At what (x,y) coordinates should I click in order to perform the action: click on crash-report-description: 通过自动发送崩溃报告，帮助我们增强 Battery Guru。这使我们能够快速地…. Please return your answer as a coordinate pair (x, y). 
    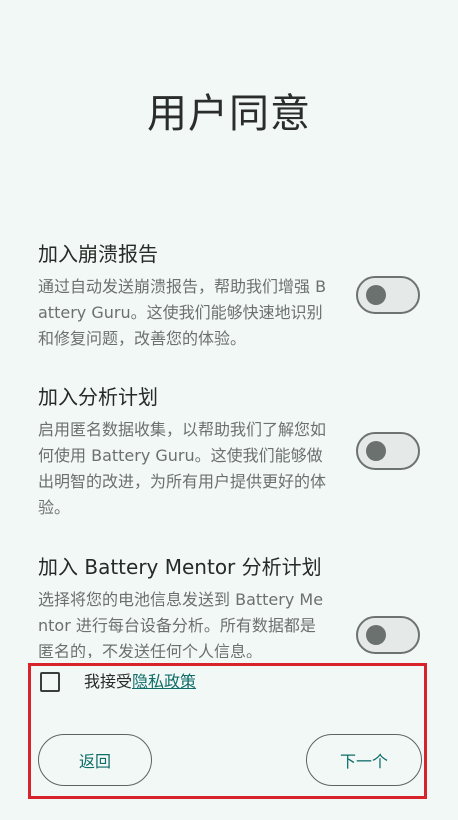
    Looking at the image, I should click on (182, 312).